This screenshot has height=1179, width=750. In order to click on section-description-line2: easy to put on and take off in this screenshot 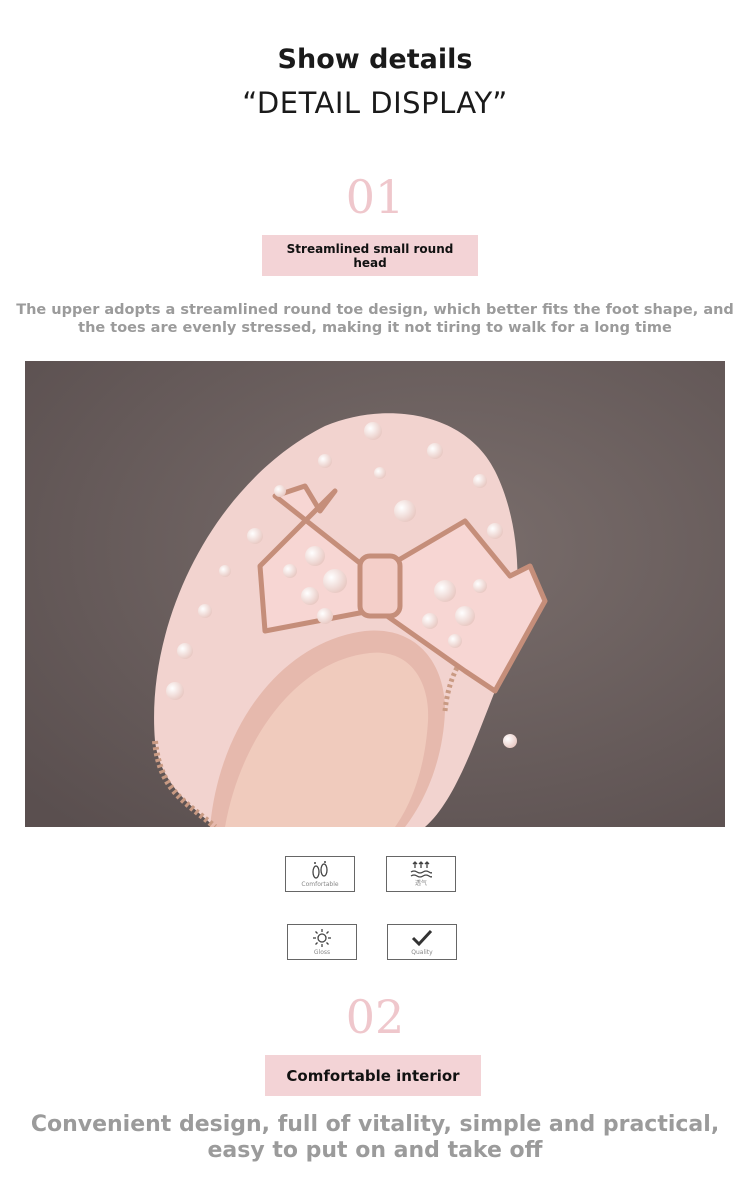, I will do `click(375, 1150)`.